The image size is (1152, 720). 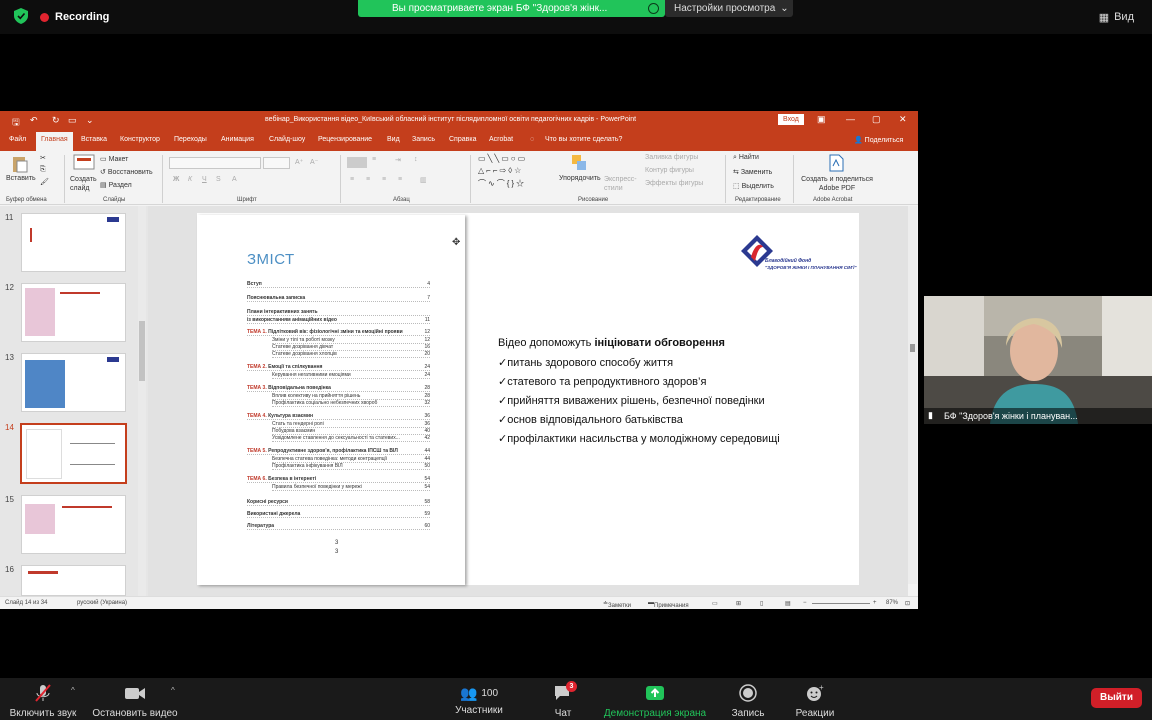 What do you see at coordinates (400, 179) in the screenshot?
I see `justify-icon: ≡` at bounding box center [400, 179].